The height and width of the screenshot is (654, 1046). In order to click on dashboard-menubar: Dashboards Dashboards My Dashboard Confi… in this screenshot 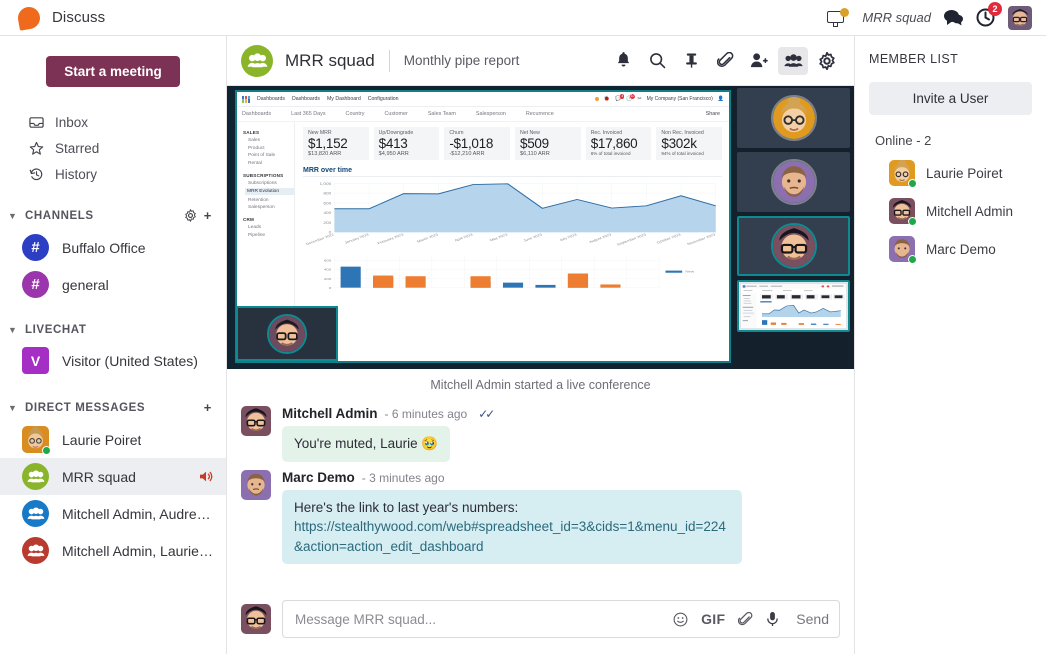, I will do `click(483, 99)`.